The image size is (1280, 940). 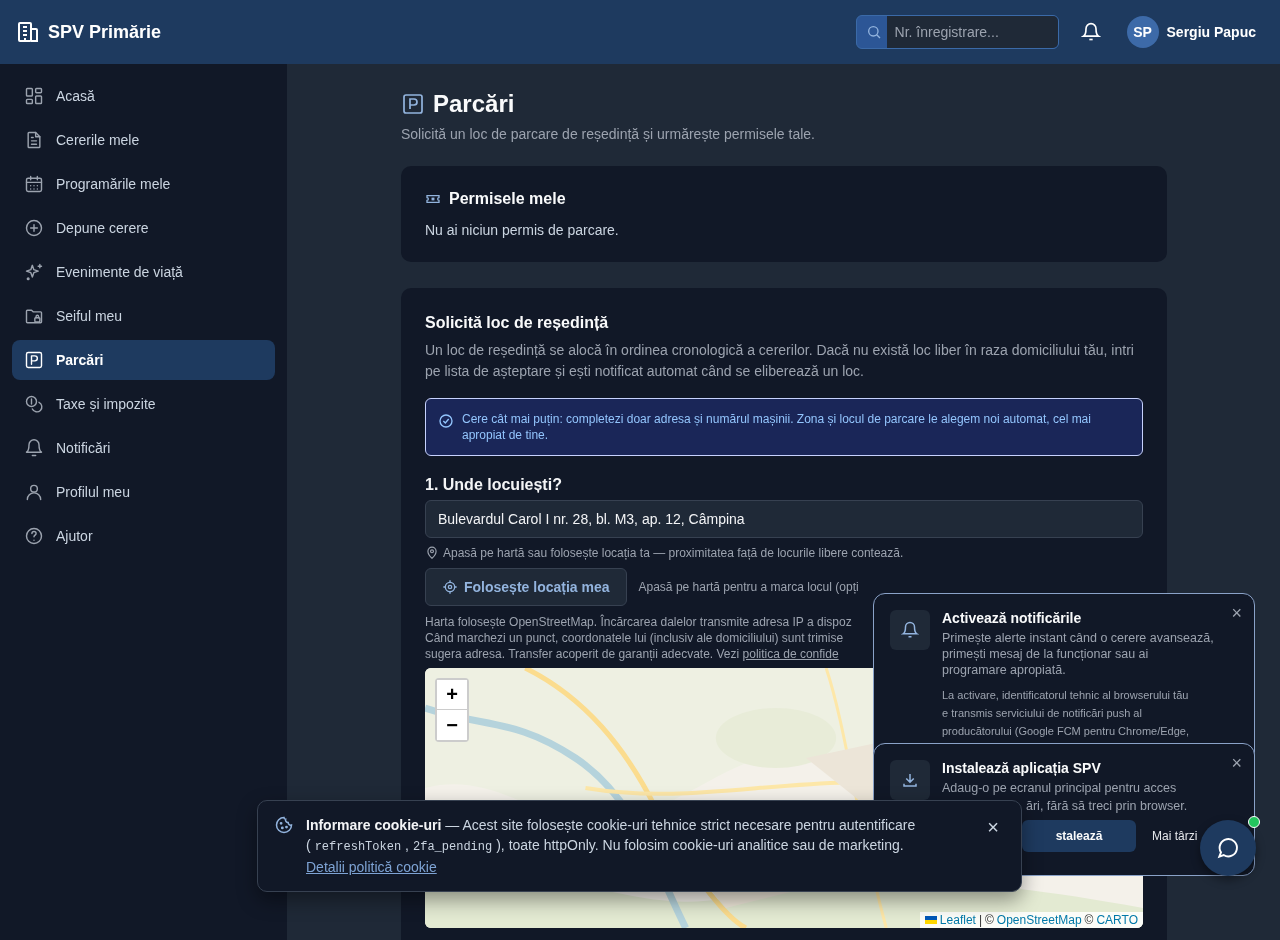 What do you see at coordinates (930, 920) in the screenshot?
I see `flag-icon` at bounding box center [930, 920].